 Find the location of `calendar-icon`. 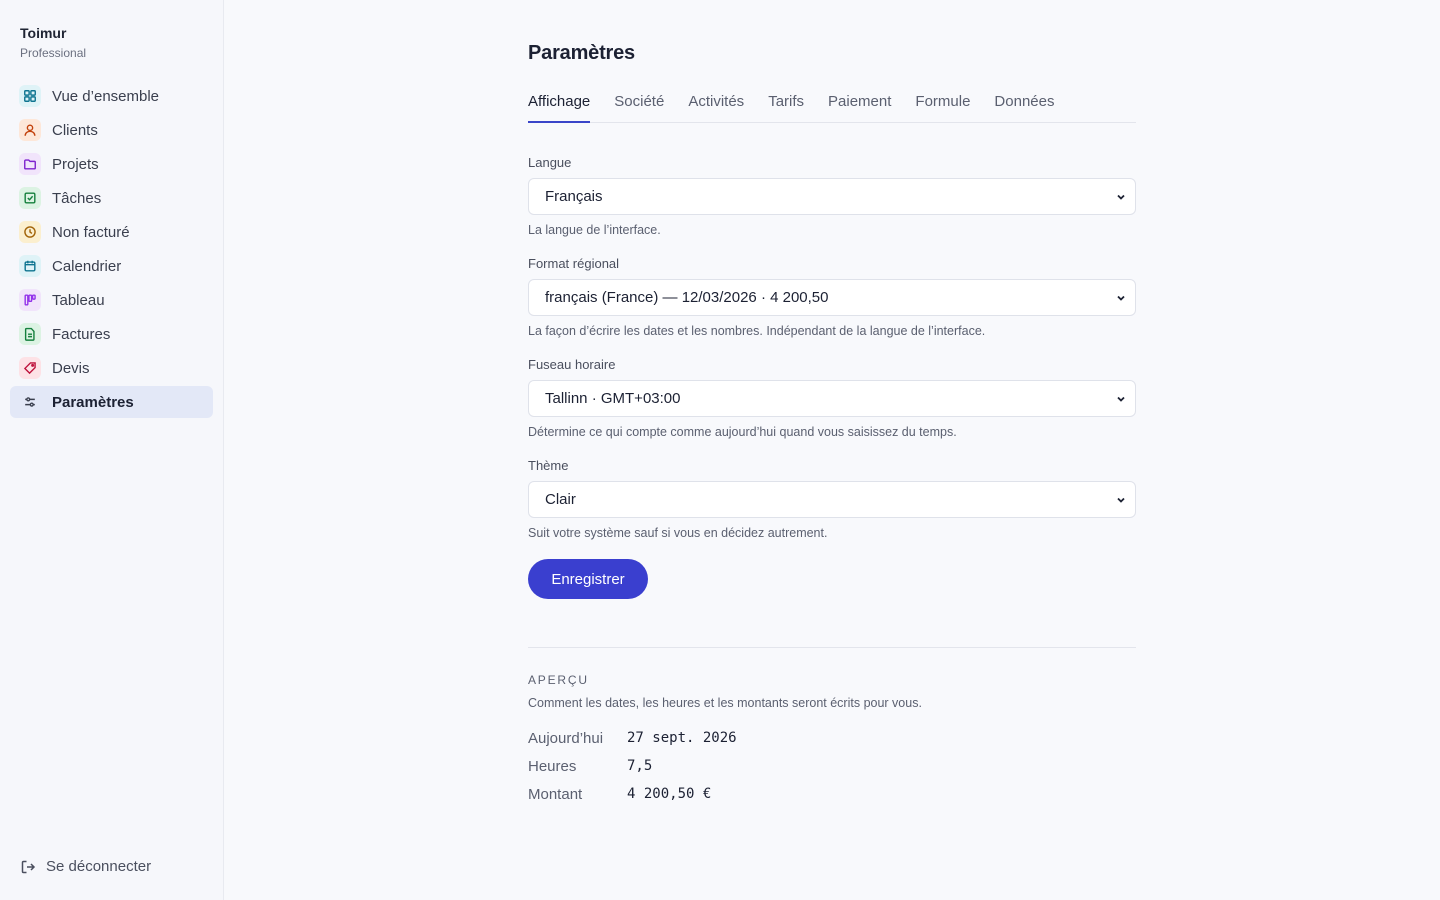

calendar-icon is located at coordinates (30, 266).